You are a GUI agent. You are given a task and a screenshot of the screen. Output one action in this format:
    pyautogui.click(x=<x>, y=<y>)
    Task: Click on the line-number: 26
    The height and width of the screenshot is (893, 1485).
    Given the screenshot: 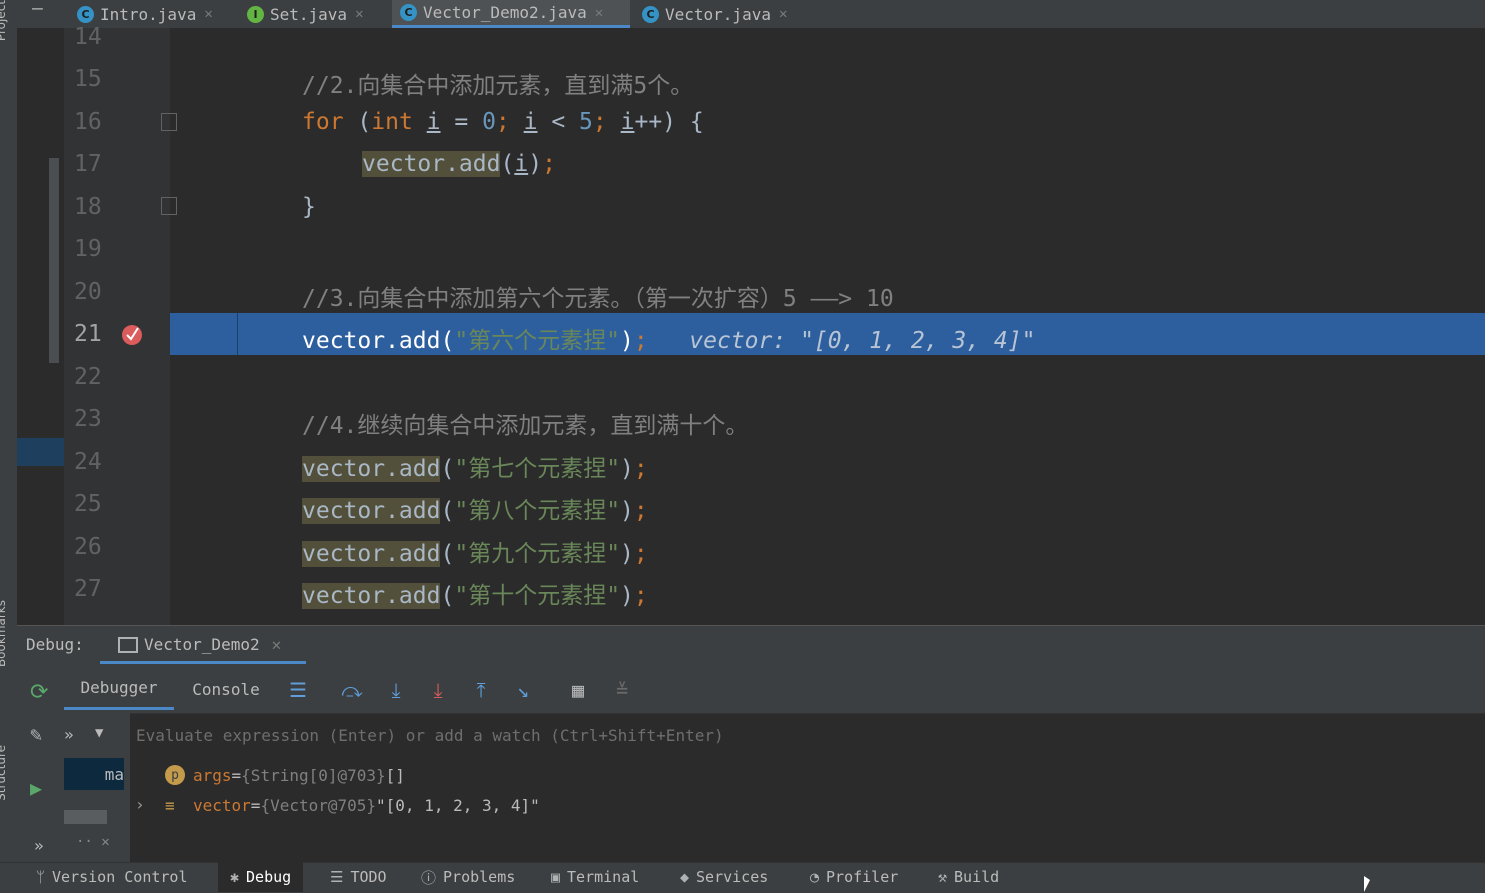 What is the action you would take?
    pyautogui.click(x=88, y=547)
    